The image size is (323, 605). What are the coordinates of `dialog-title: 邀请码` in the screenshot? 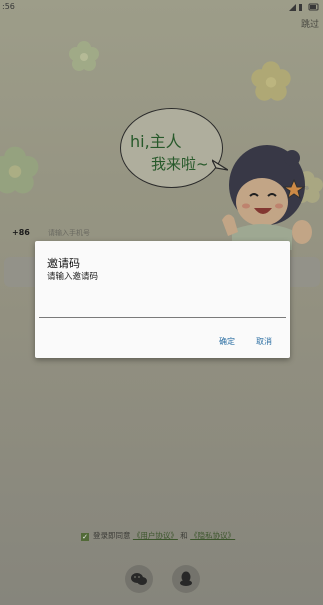 It's located at (63, 263).